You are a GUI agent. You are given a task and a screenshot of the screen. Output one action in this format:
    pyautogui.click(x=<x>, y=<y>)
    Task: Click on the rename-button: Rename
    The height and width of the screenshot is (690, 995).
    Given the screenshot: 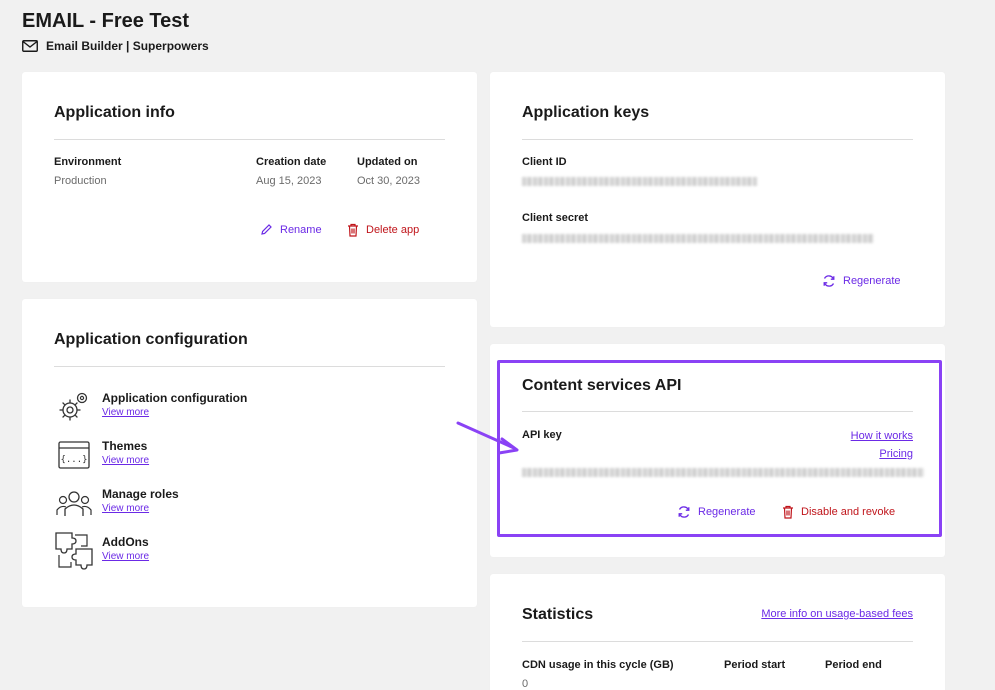 What is the action you would take?
    pyautogui.click(x=291, y=229)
    